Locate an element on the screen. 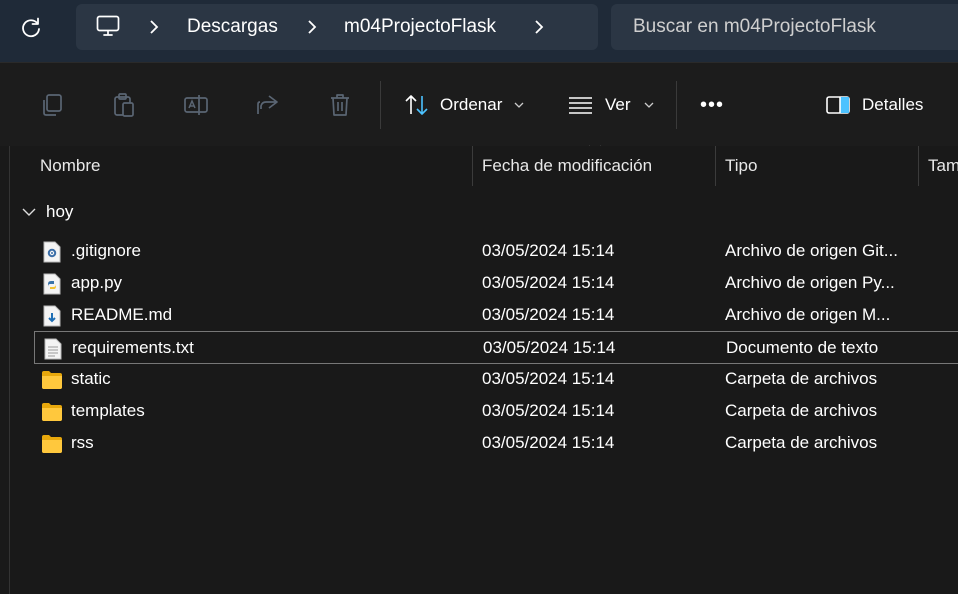 This screenshot has width=958, height=594. sort-button: Ordenar is located at coordinates (463, 105).